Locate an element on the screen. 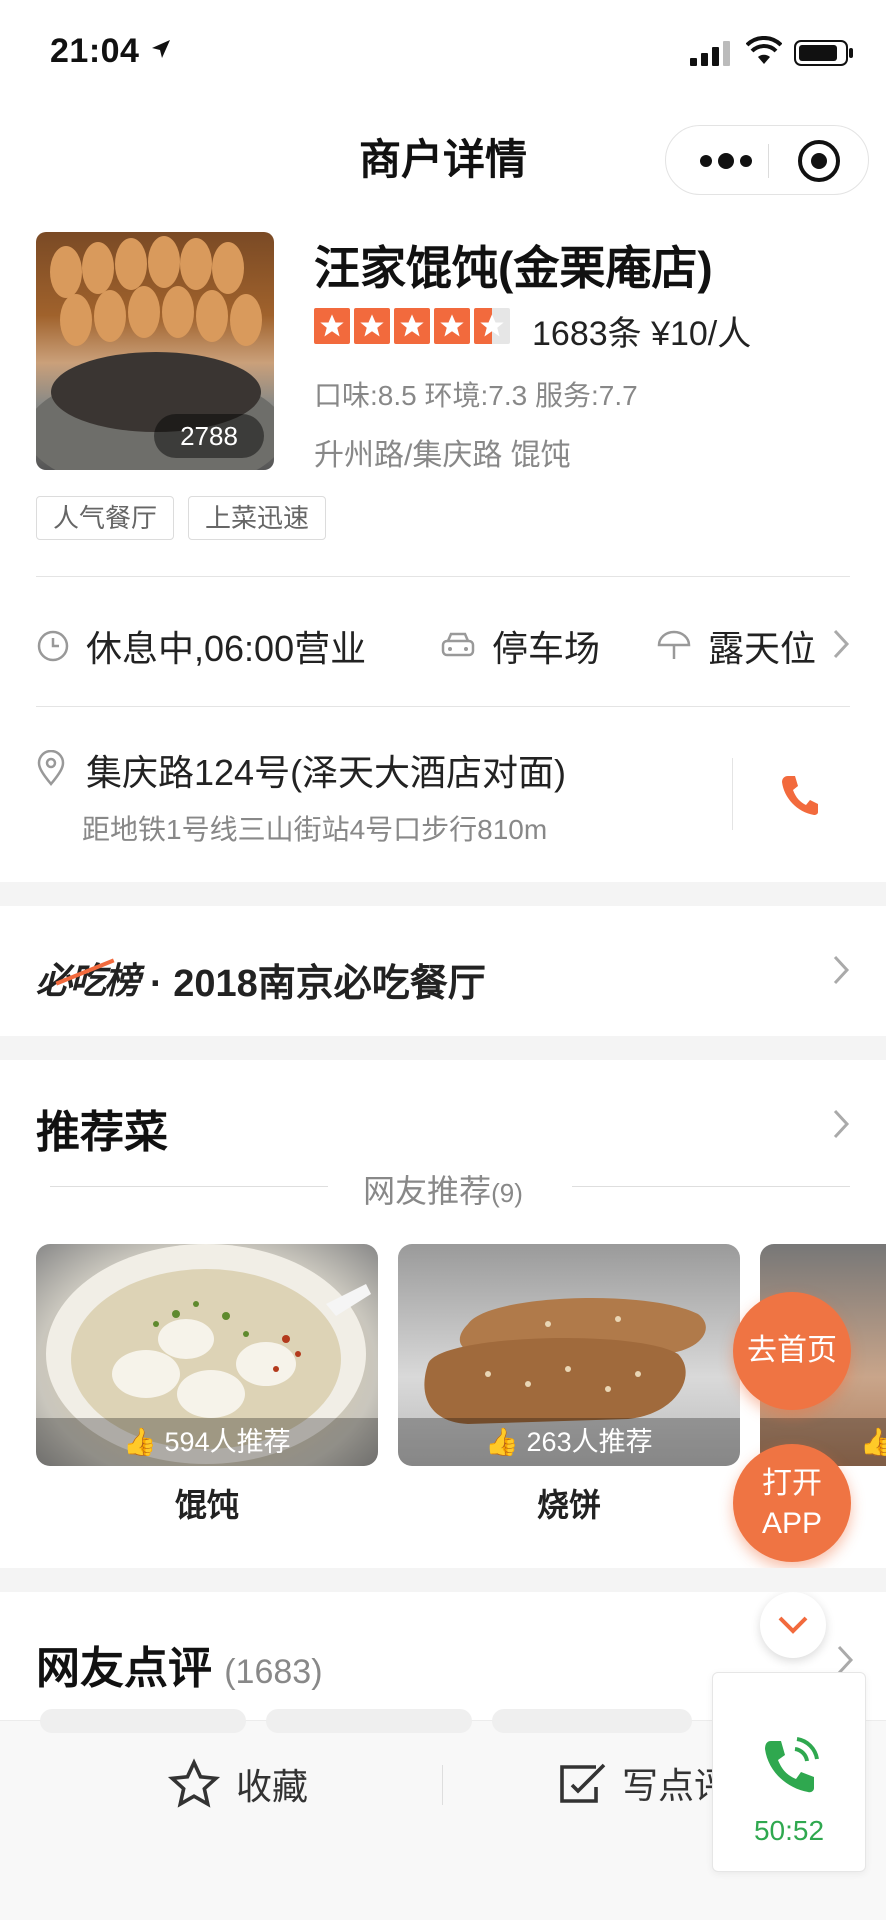 The height and width of the screenshot is (1920, 886). parking: 停车场 is located at coordinates (520, 646).